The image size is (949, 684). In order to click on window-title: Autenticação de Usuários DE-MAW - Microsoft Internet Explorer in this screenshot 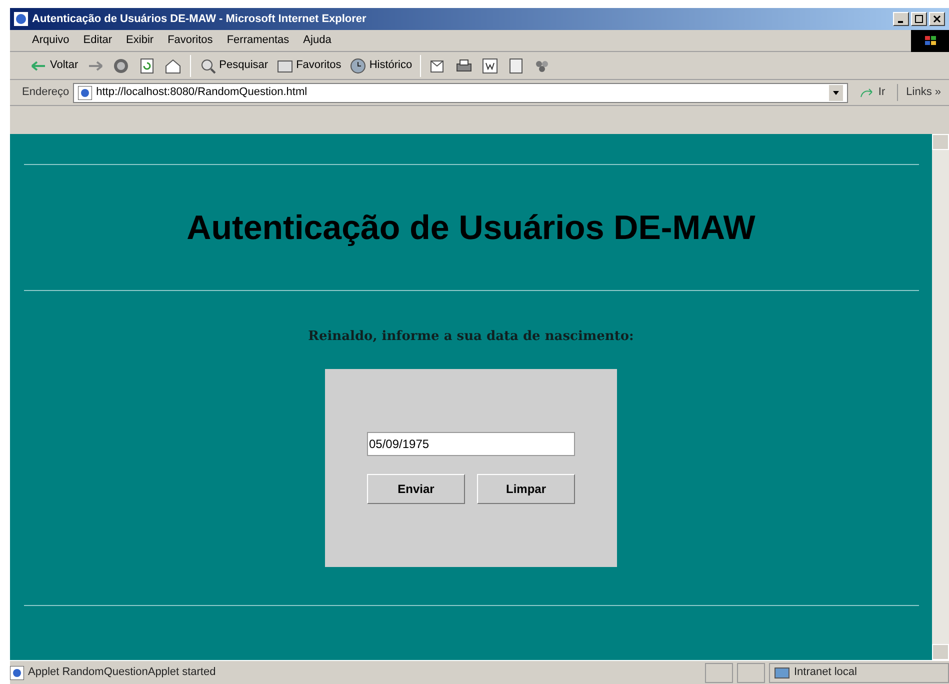, I will do `click(200, 19)`.